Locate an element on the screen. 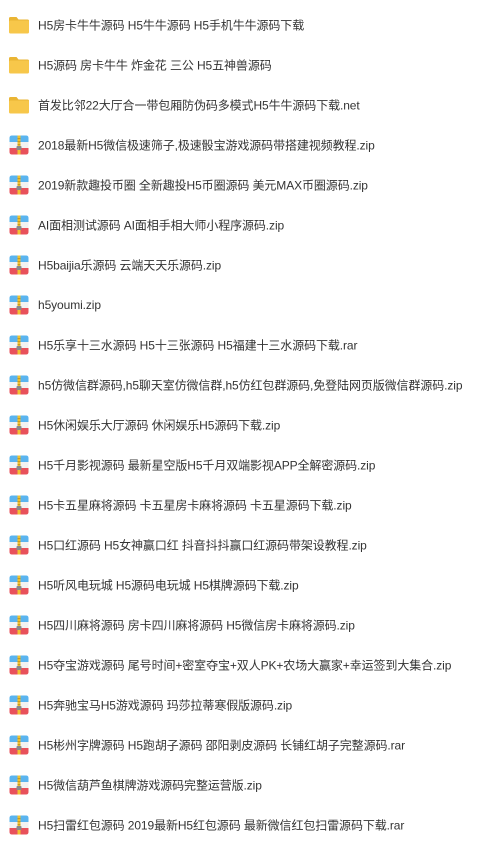 The height and width of the screenshot is (845, 494). file-name: H5四川麻将源码 房卡四川麻将源码 H5微信房卡麻将源码.zip is located at coordinates (196, 625).